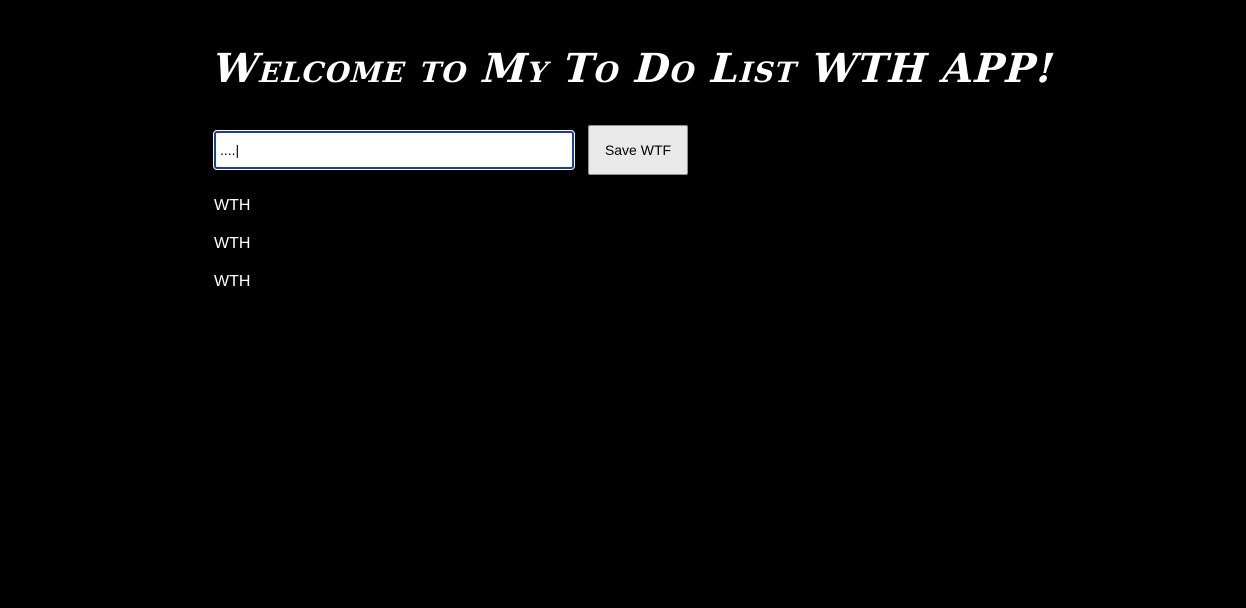  Describe the element at coordinates (638, 150) in the screenshot. I see `save-button: Save WTF` at that location.